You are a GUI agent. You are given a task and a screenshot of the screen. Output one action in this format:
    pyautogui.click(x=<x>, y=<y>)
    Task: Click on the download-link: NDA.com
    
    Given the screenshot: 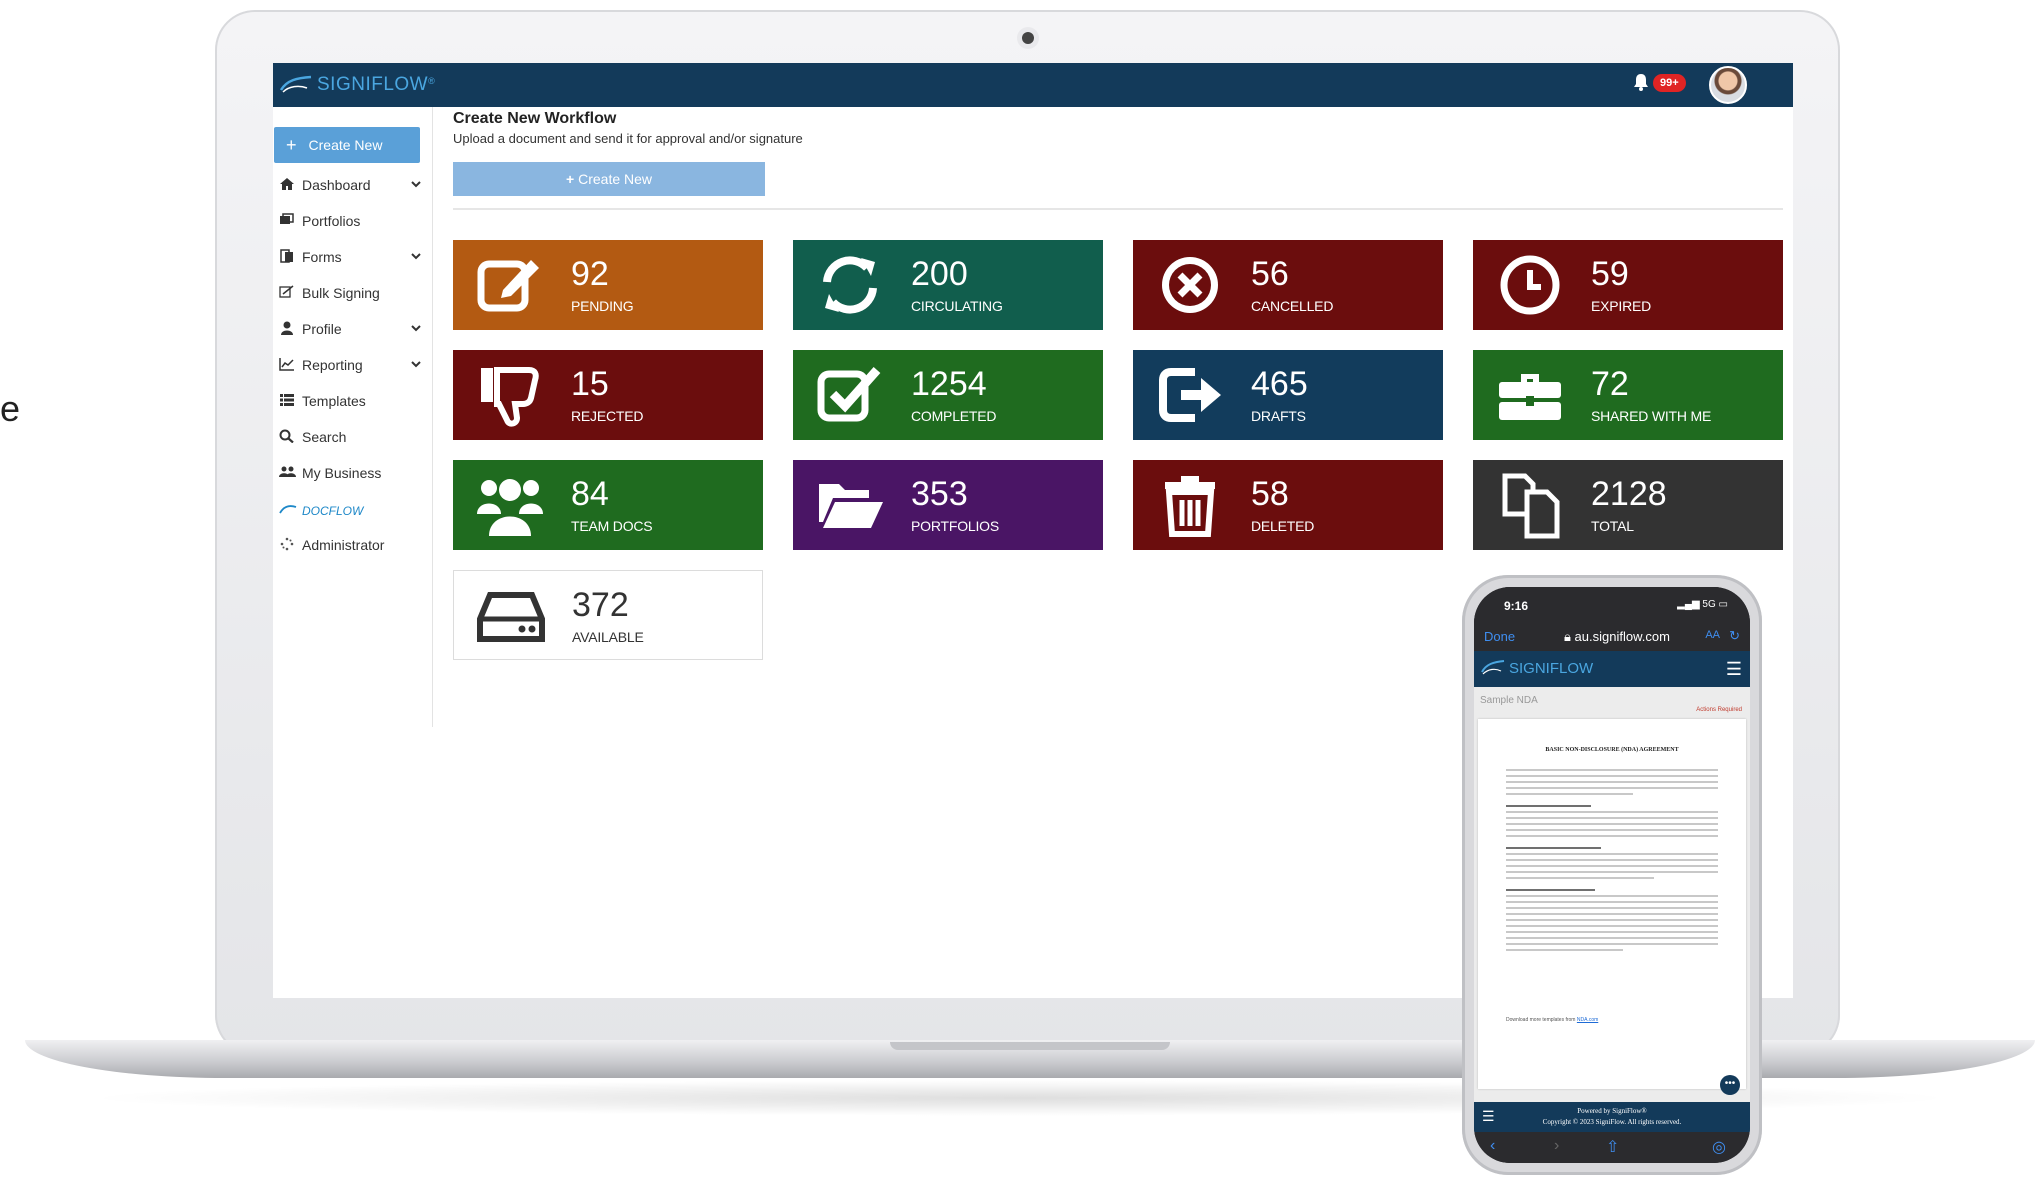 What is the action you would take?
    pyautogui.click(x=1587, y=1020)
    